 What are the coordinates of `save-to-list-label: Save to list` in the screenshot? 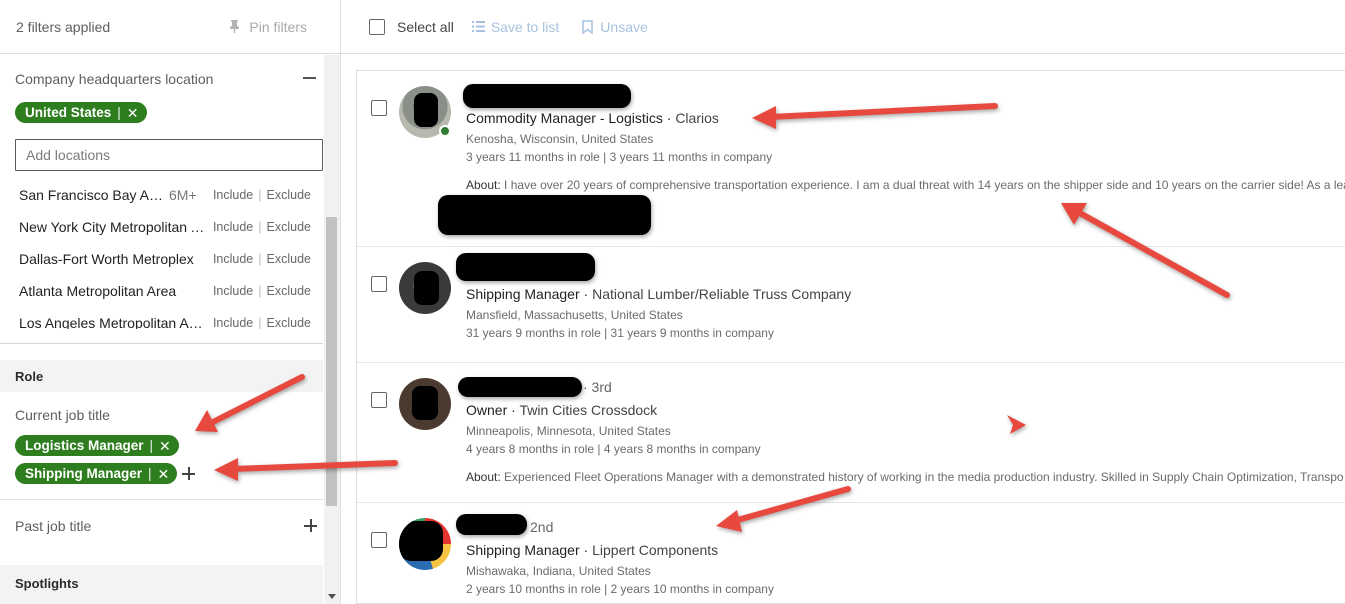 It's located at (525, 26).